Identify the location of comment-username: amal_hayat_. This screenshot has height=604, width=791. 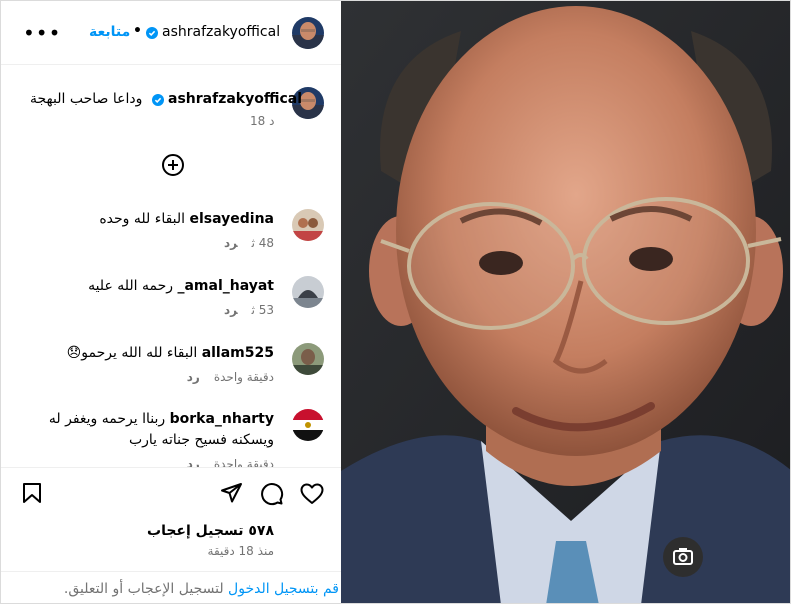
(225, 286).